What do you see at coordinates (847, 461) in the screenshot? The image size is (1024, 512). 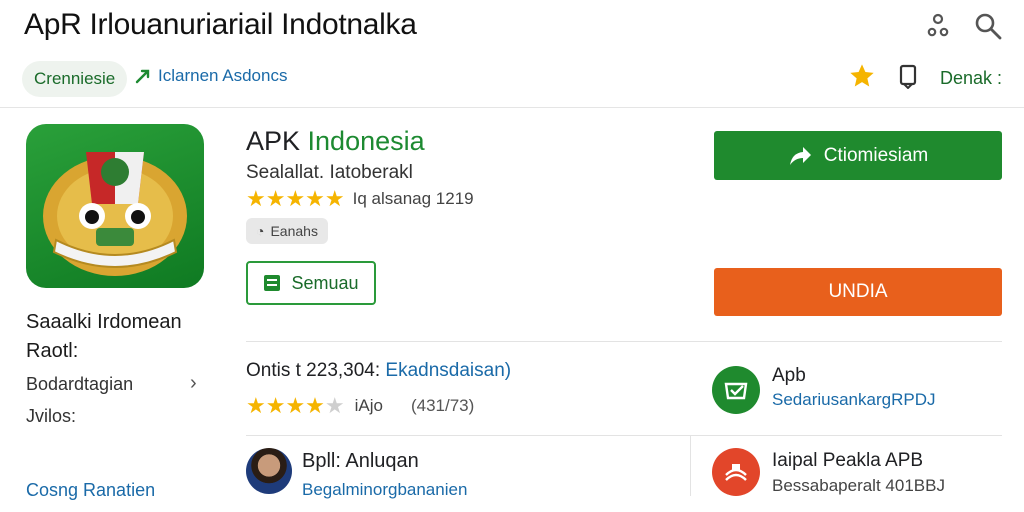 I see `related-app-title: Iaipal Peakla APB` at bounding box center [847, 461].